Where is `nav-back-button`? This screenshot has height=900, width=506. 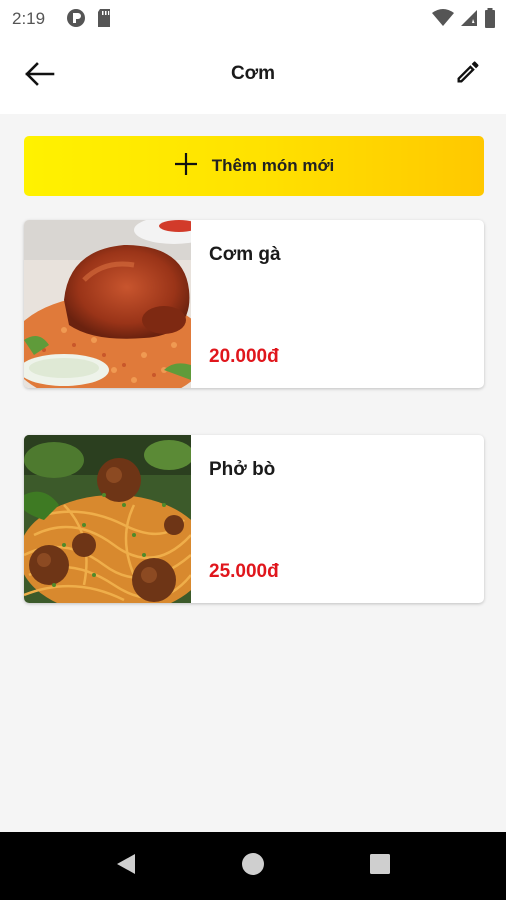 nav-back-button is located at coordinates (126, 866).